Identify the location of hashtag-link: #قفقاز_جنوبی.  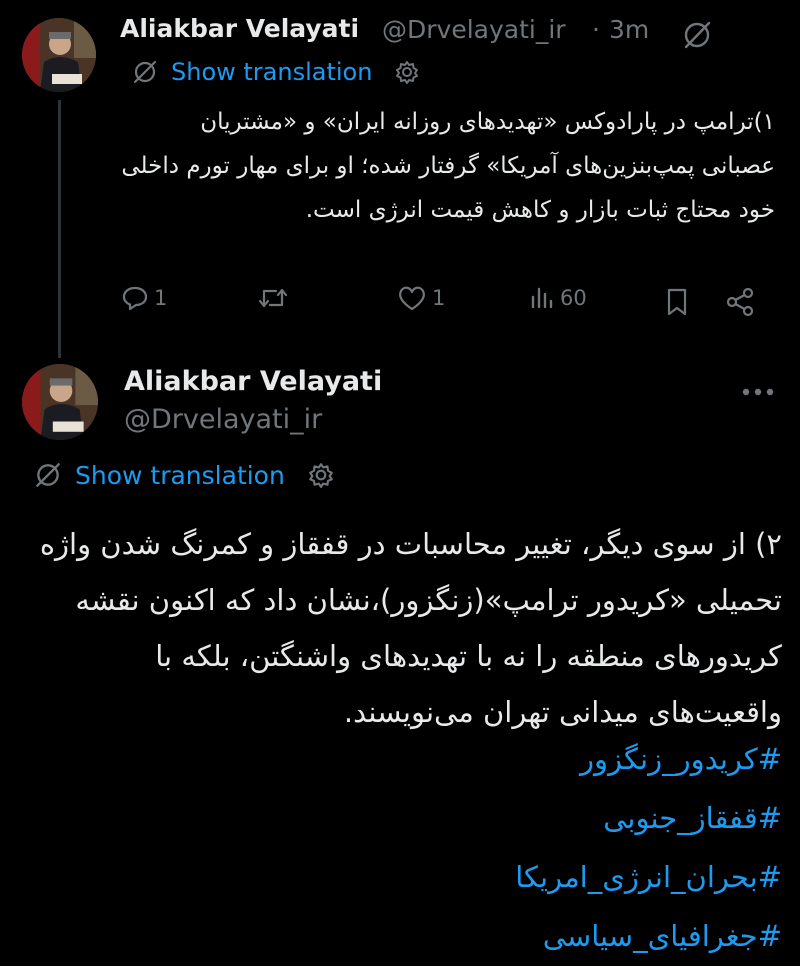
(406, 818).